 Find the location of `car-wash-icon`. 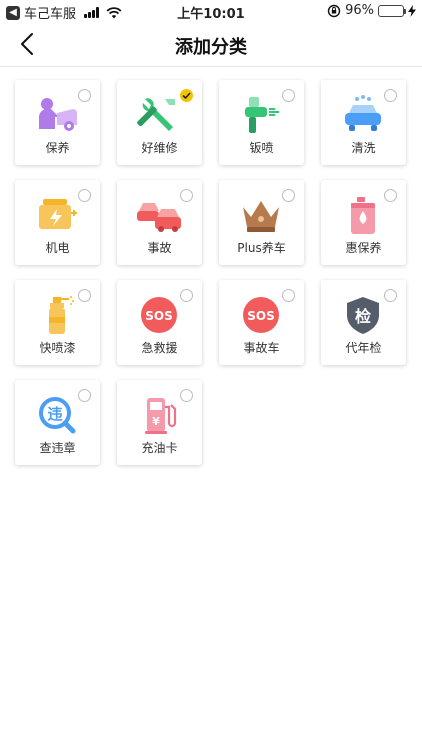

car-wash-icon is located at coordinates (363, 113).